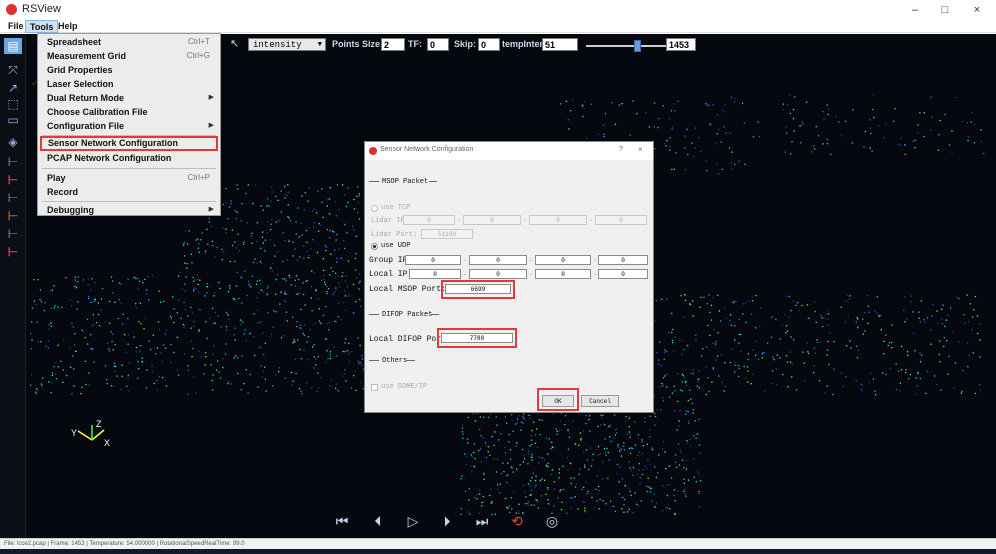 This screenshot has height=554, width=996. Describe the element at coordinates (129, 193) in the screenshot. I see `menu-item-record: Record` at that location.